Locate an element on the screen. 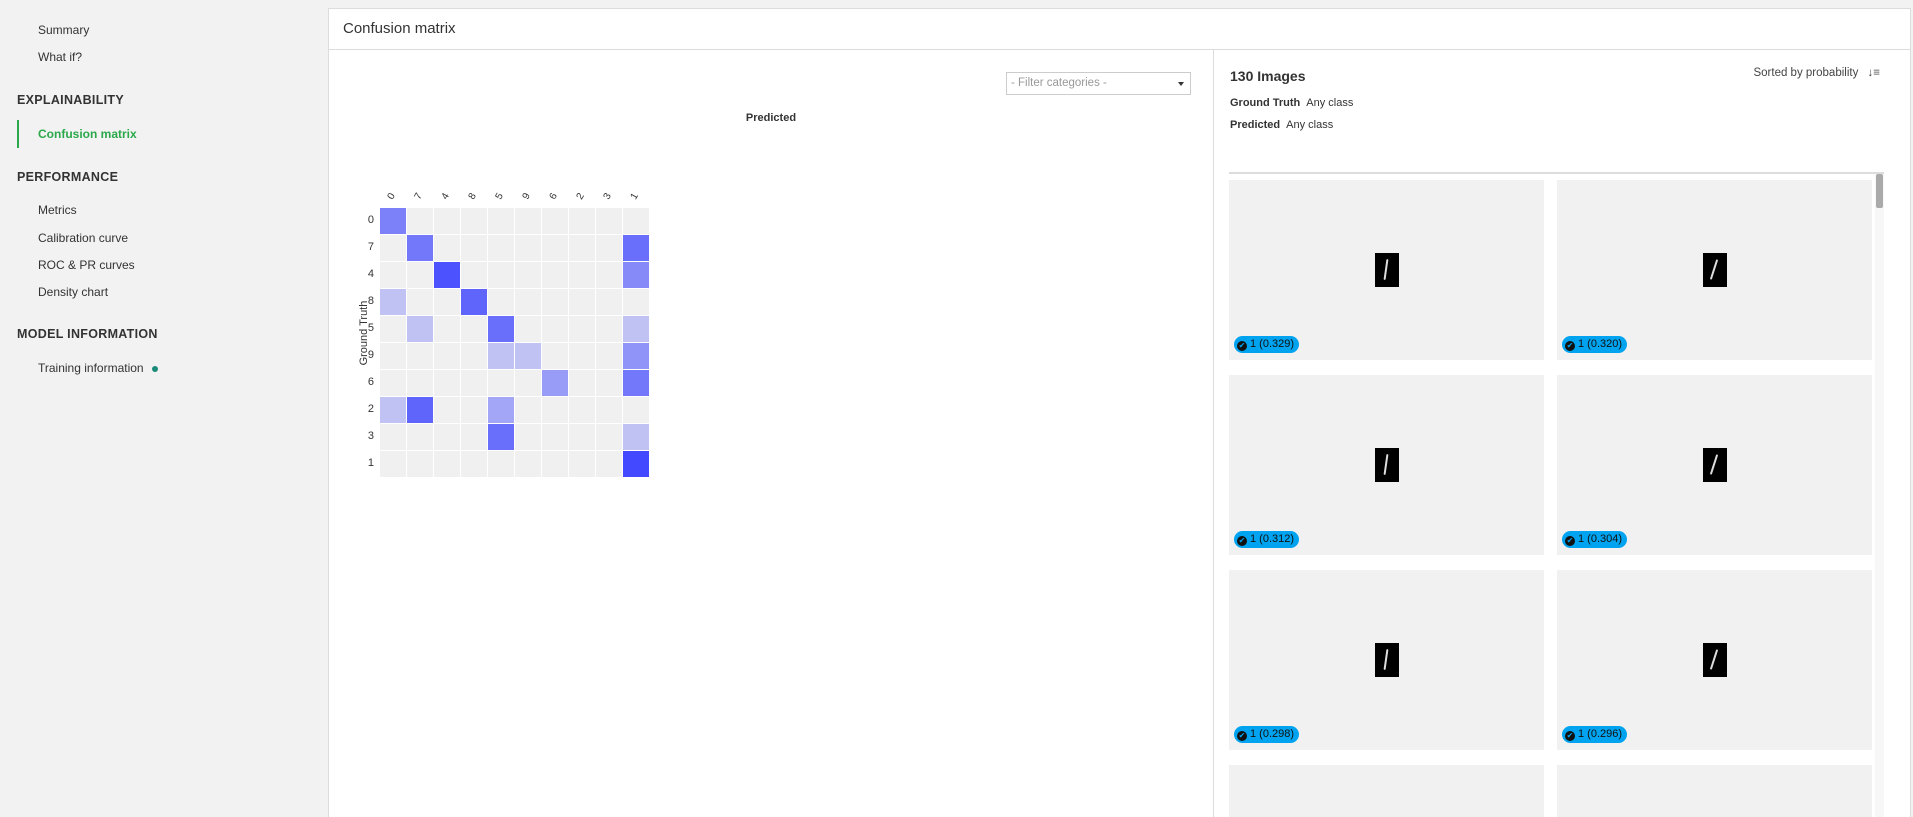 Image resolution: width=1913 pixels, height=817 pixels. sidebar-item-roc-pr-curves: ROC & PR curves is located at coordinates (86, 265).